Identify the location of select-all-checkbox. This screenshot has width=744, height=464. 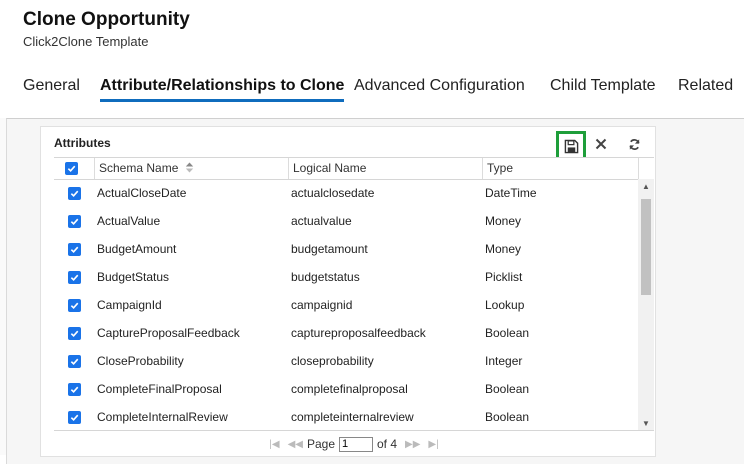
(71, 168).